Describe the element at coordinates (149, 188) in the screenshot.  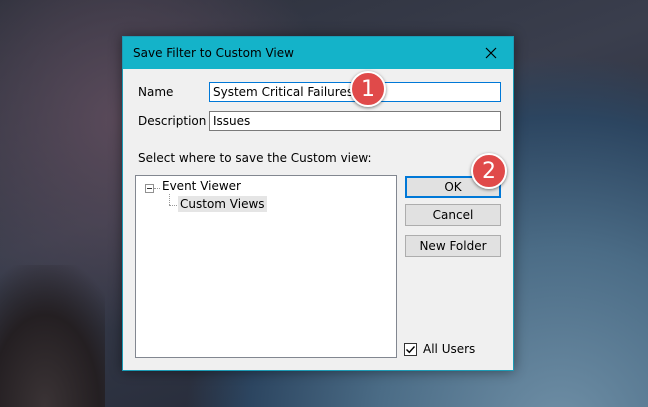
I see `collapse-icon` at that location.